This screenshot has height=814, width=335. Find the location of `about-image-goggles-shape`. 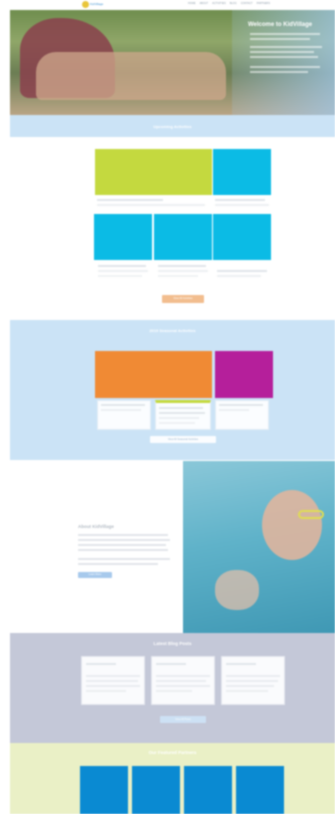

about-image-goggles-shape is located at coordinates (311, 514).